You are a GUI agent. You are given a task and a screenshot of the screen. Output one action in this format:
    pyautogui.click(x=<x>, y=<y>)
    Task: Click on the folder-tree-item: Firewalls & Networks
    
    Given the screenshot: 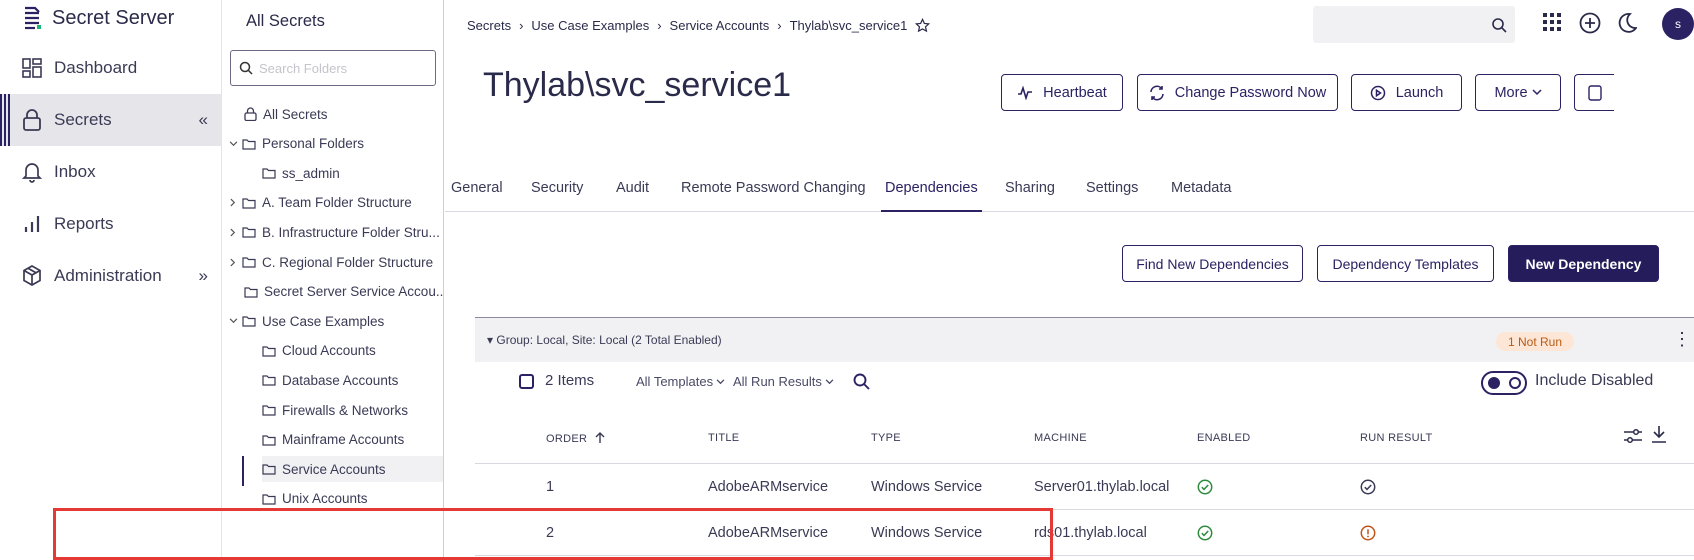 What is the action you would take?
    pyautogui.click(x=335, y=410)
    